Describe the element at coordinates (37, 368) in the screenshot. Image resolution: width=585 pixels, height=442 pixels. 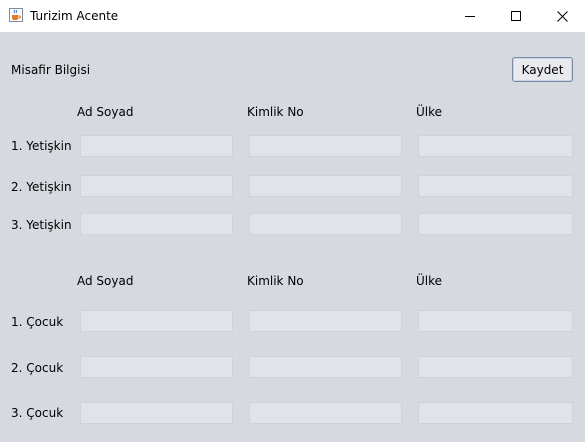
I see `child-row-label: 2. Çocuk` at that location.